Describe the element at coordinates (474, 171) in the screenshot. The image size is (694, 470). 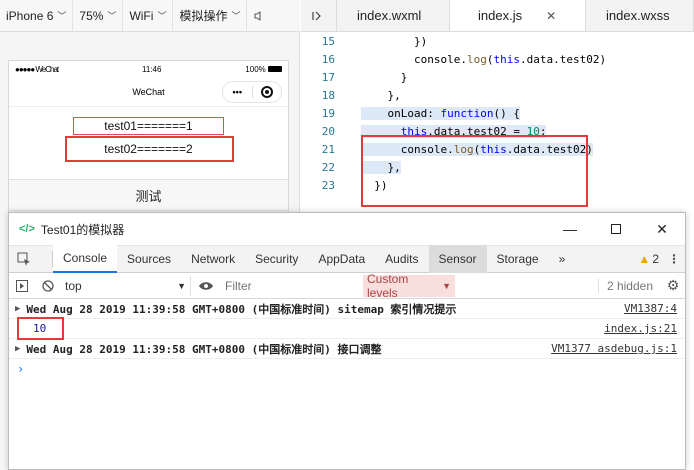
I see `code-highlight-box` at that location.